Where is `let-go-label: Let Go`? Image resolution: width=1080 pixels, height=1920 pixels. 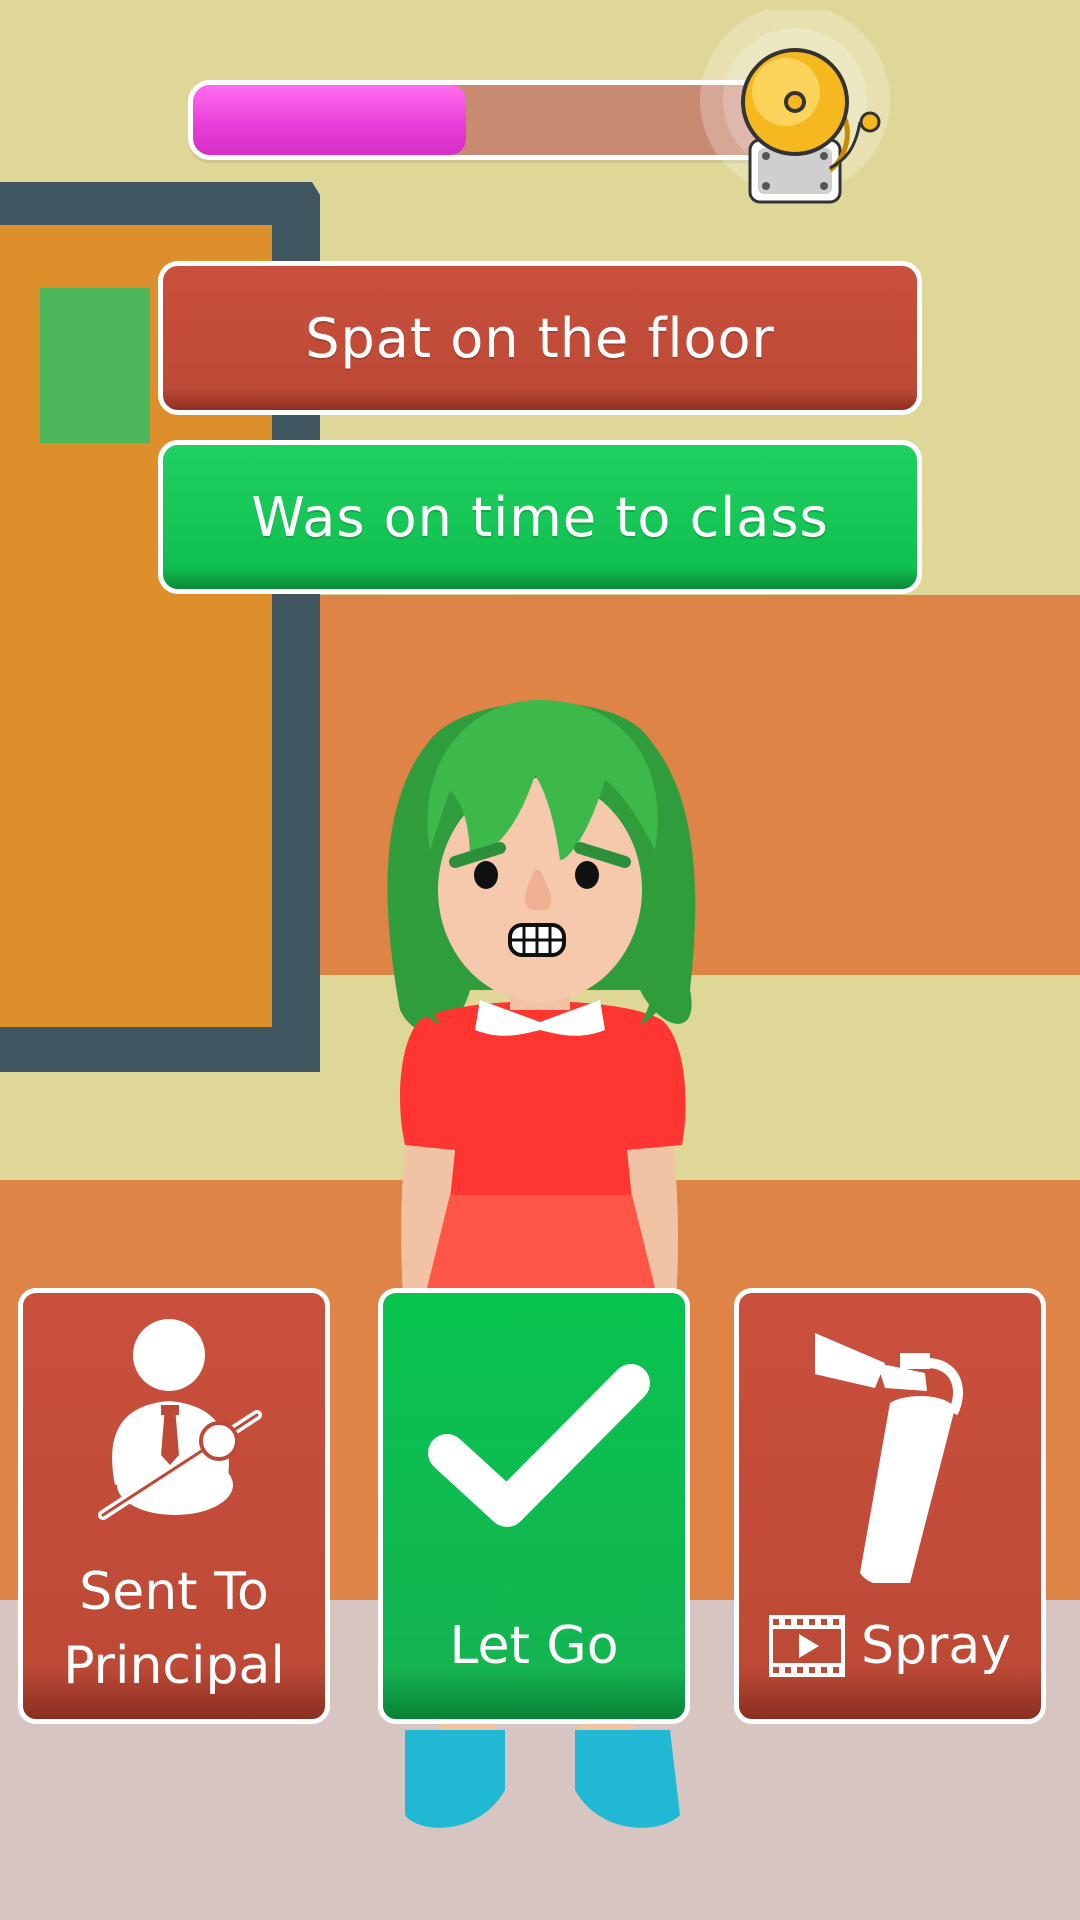
let-go-label: Let Go is located at coordinates (534, 1646).